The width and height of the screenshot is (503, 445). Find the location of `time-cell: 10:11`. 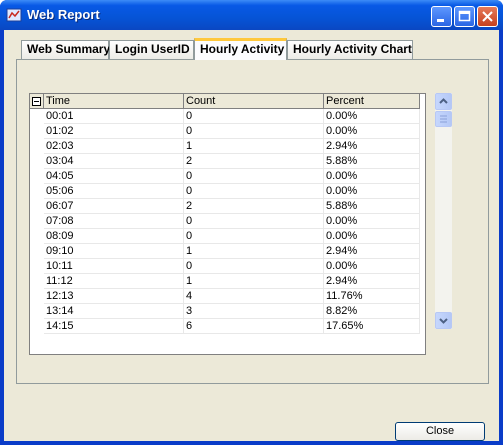

time-cell: 10:11 is located at coordinates (114, 266).